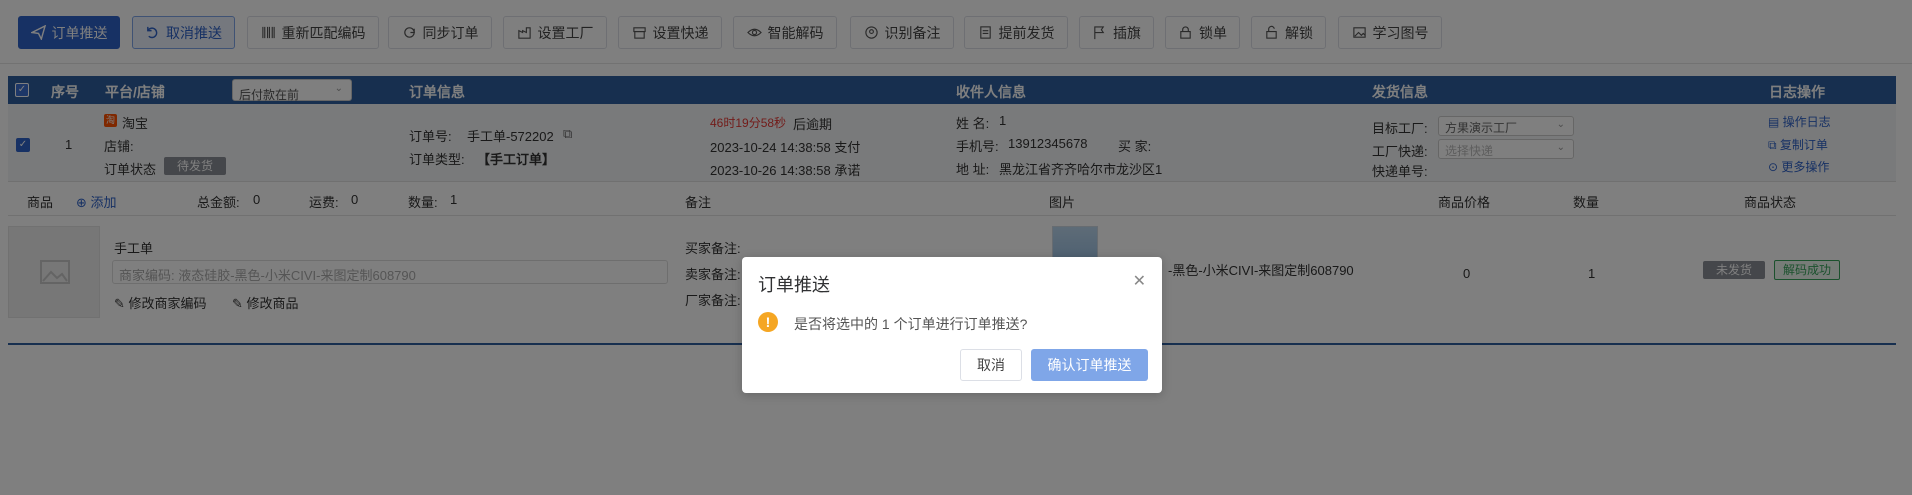  Describe the element at coordinates (794, 285) in the screenshot. I see `dialog-title: 订单推送` at that location.